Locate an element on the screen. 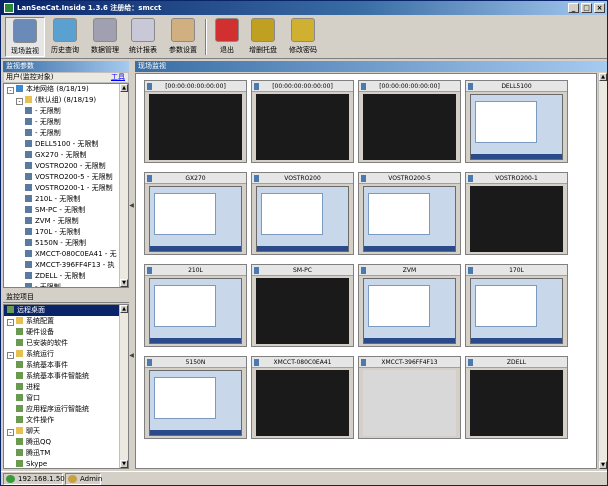  screen-tile: DELL5100 is located at coordinates (516, 121).